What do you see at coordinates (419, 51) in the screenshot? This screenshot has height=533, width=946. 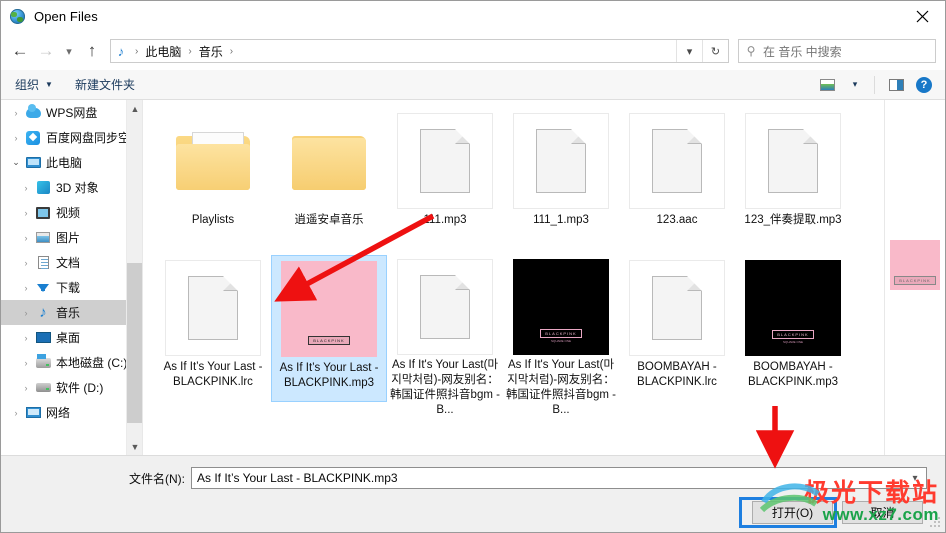 I see `address-bar: ♪ › 此电脑 › 音乐 › ▾ ↻` at bounding box center [419, 51].